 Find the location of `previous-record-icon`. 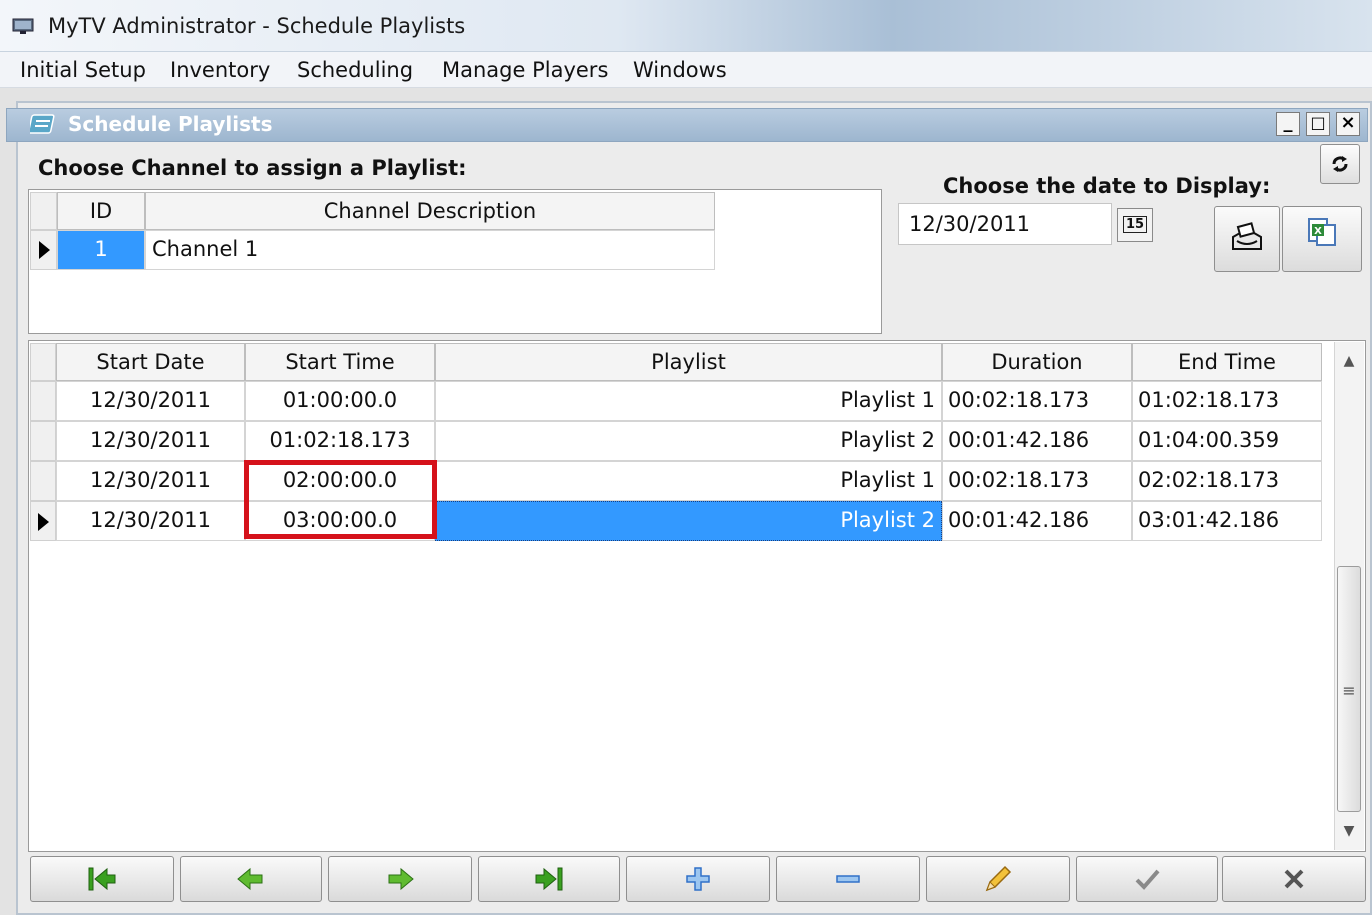

previous-record-icon is located at coordinates (250, 879).